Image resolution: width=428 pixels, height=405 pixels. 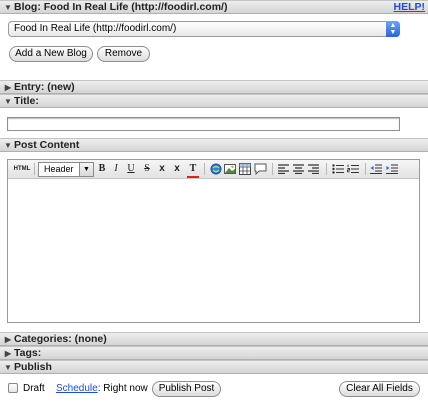 What do you see at coordinates (51, 54) in the screenshot?
I see `add-blog-button: Add a New Blog` at bounding box center [51, 54].